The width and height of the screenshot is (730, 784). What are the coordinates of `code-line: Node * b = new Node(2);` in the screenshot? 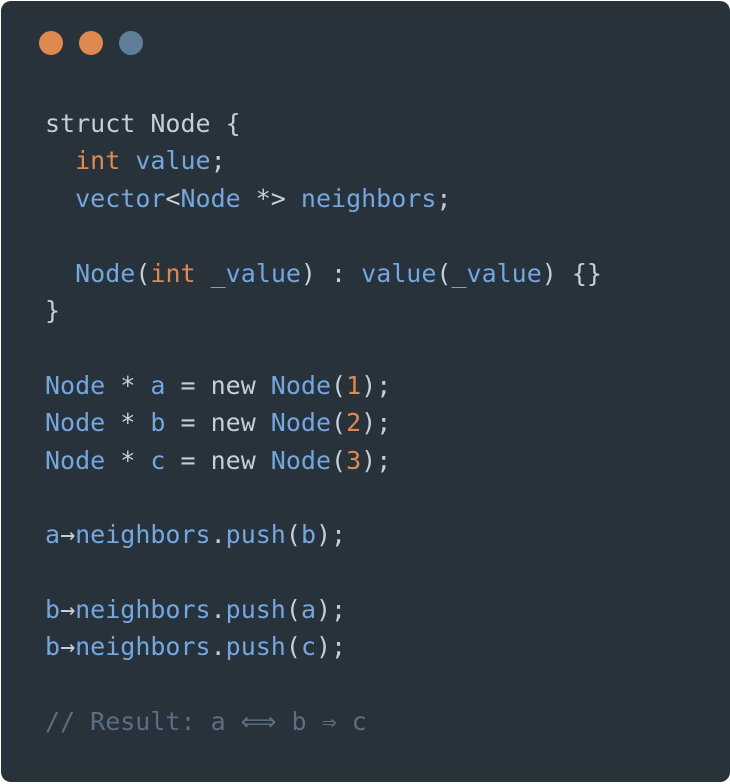 It's located at (323, 422).